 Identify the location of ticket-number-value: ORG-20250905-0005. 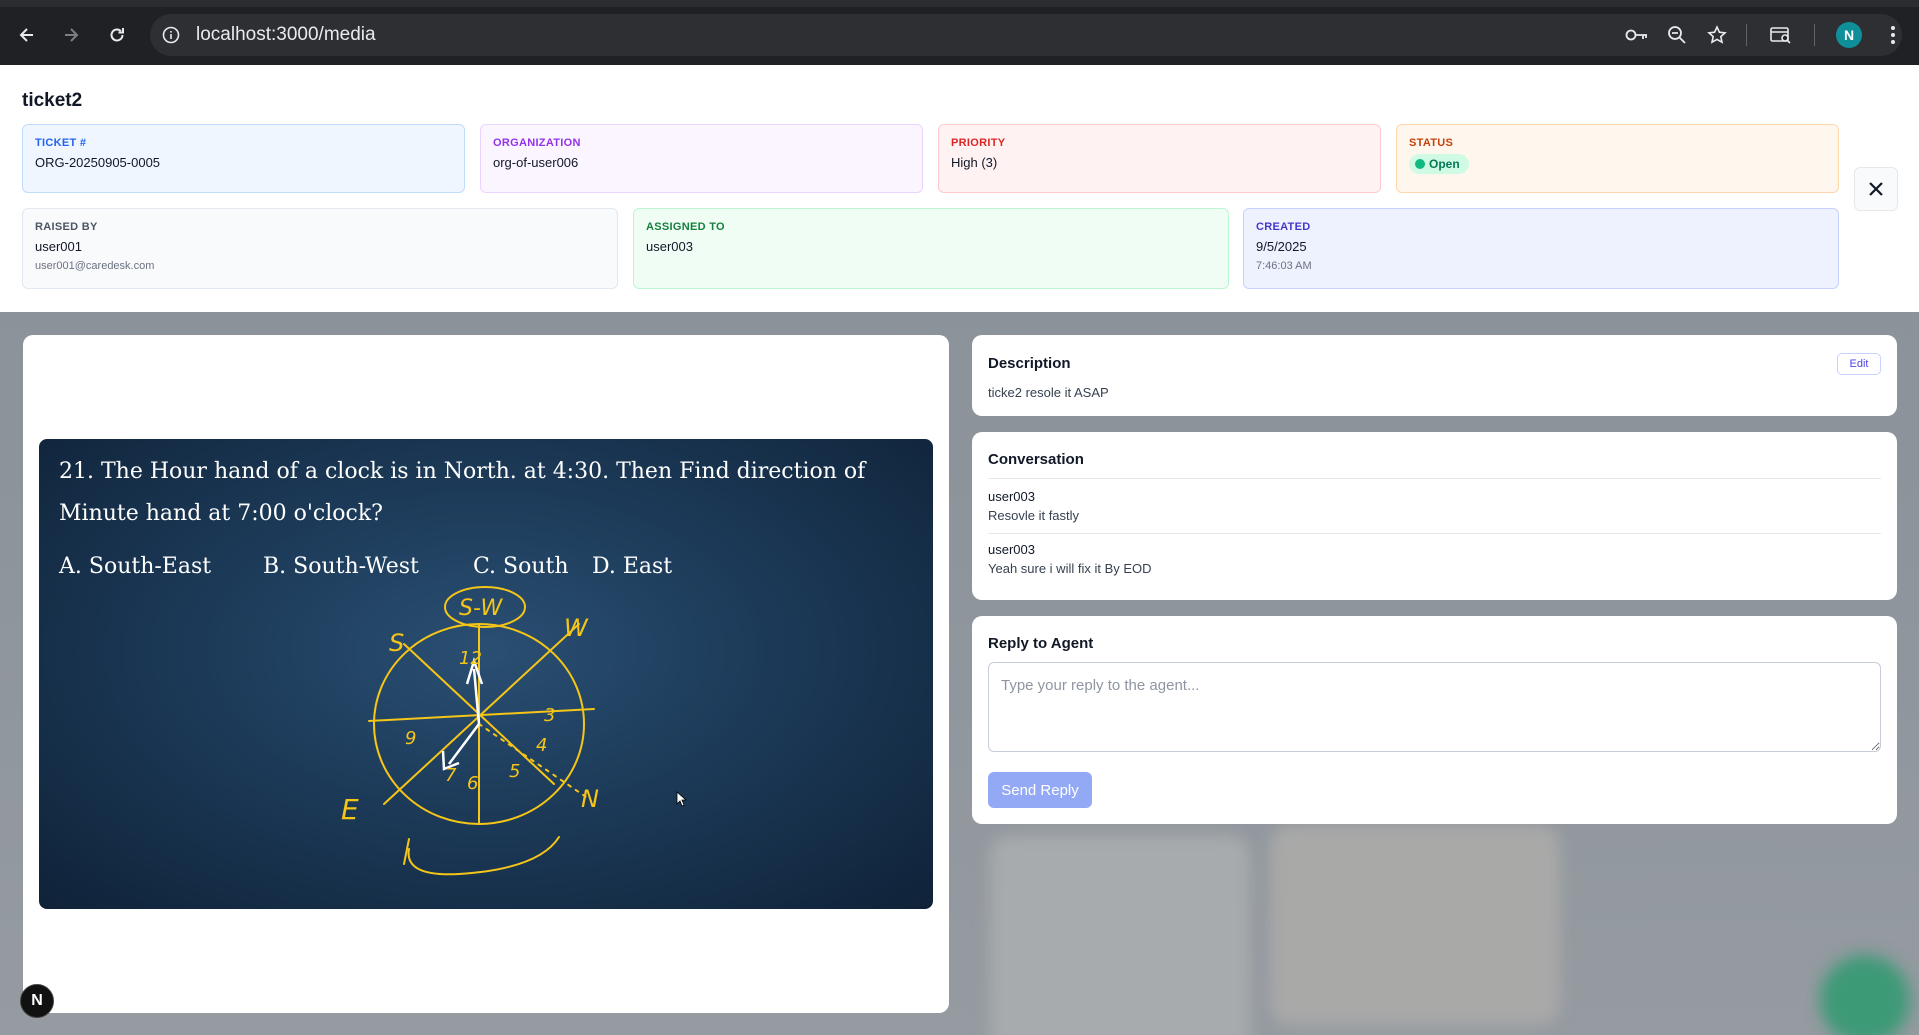
(98, 162).